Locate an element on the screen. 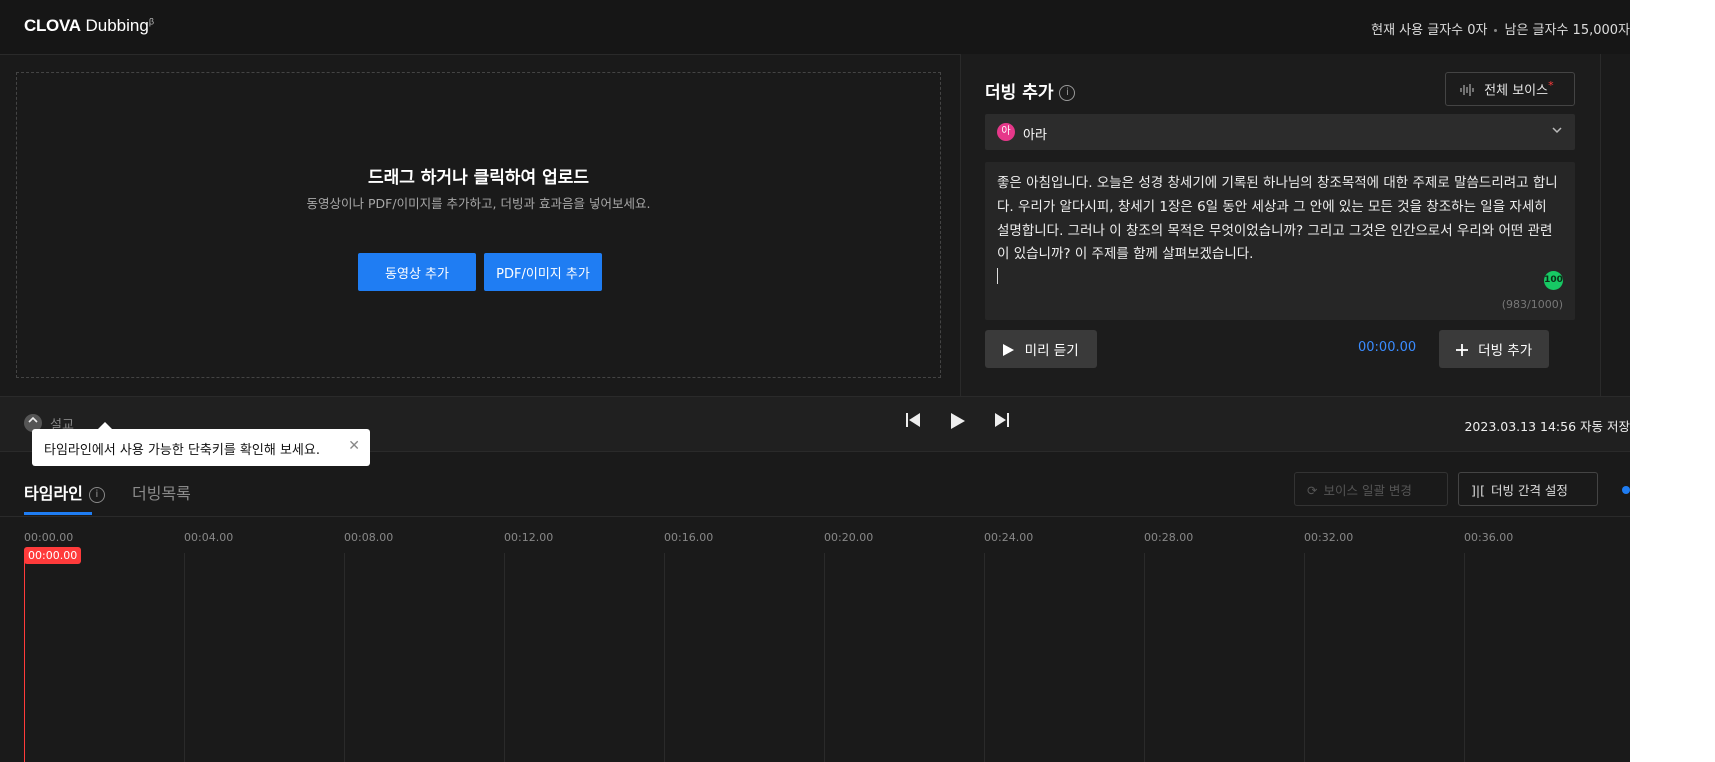 The height and width of the screenshot is (762, 1715). dub-add-title: 더빙 추가 i is located at coordinates (1030, 90).